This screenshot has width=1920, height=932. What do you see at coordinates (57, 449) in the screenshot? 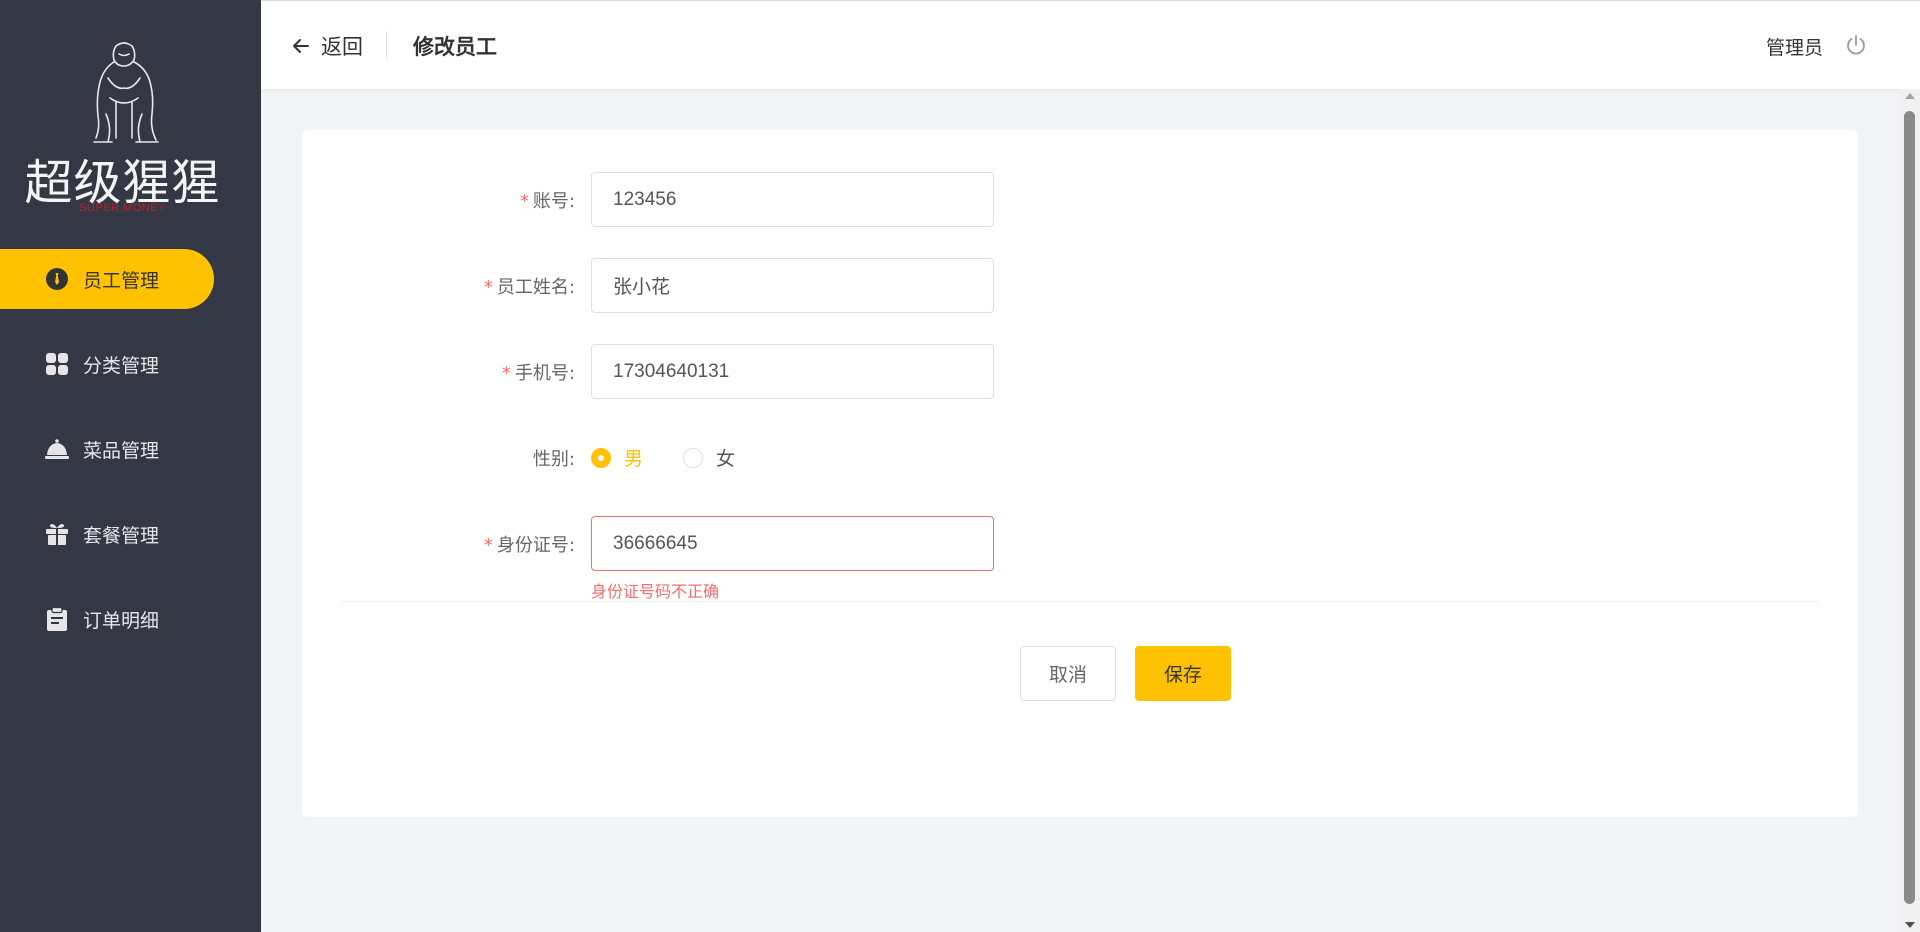
I see `dish-cloche-icon` at bounding box center [57, 449].